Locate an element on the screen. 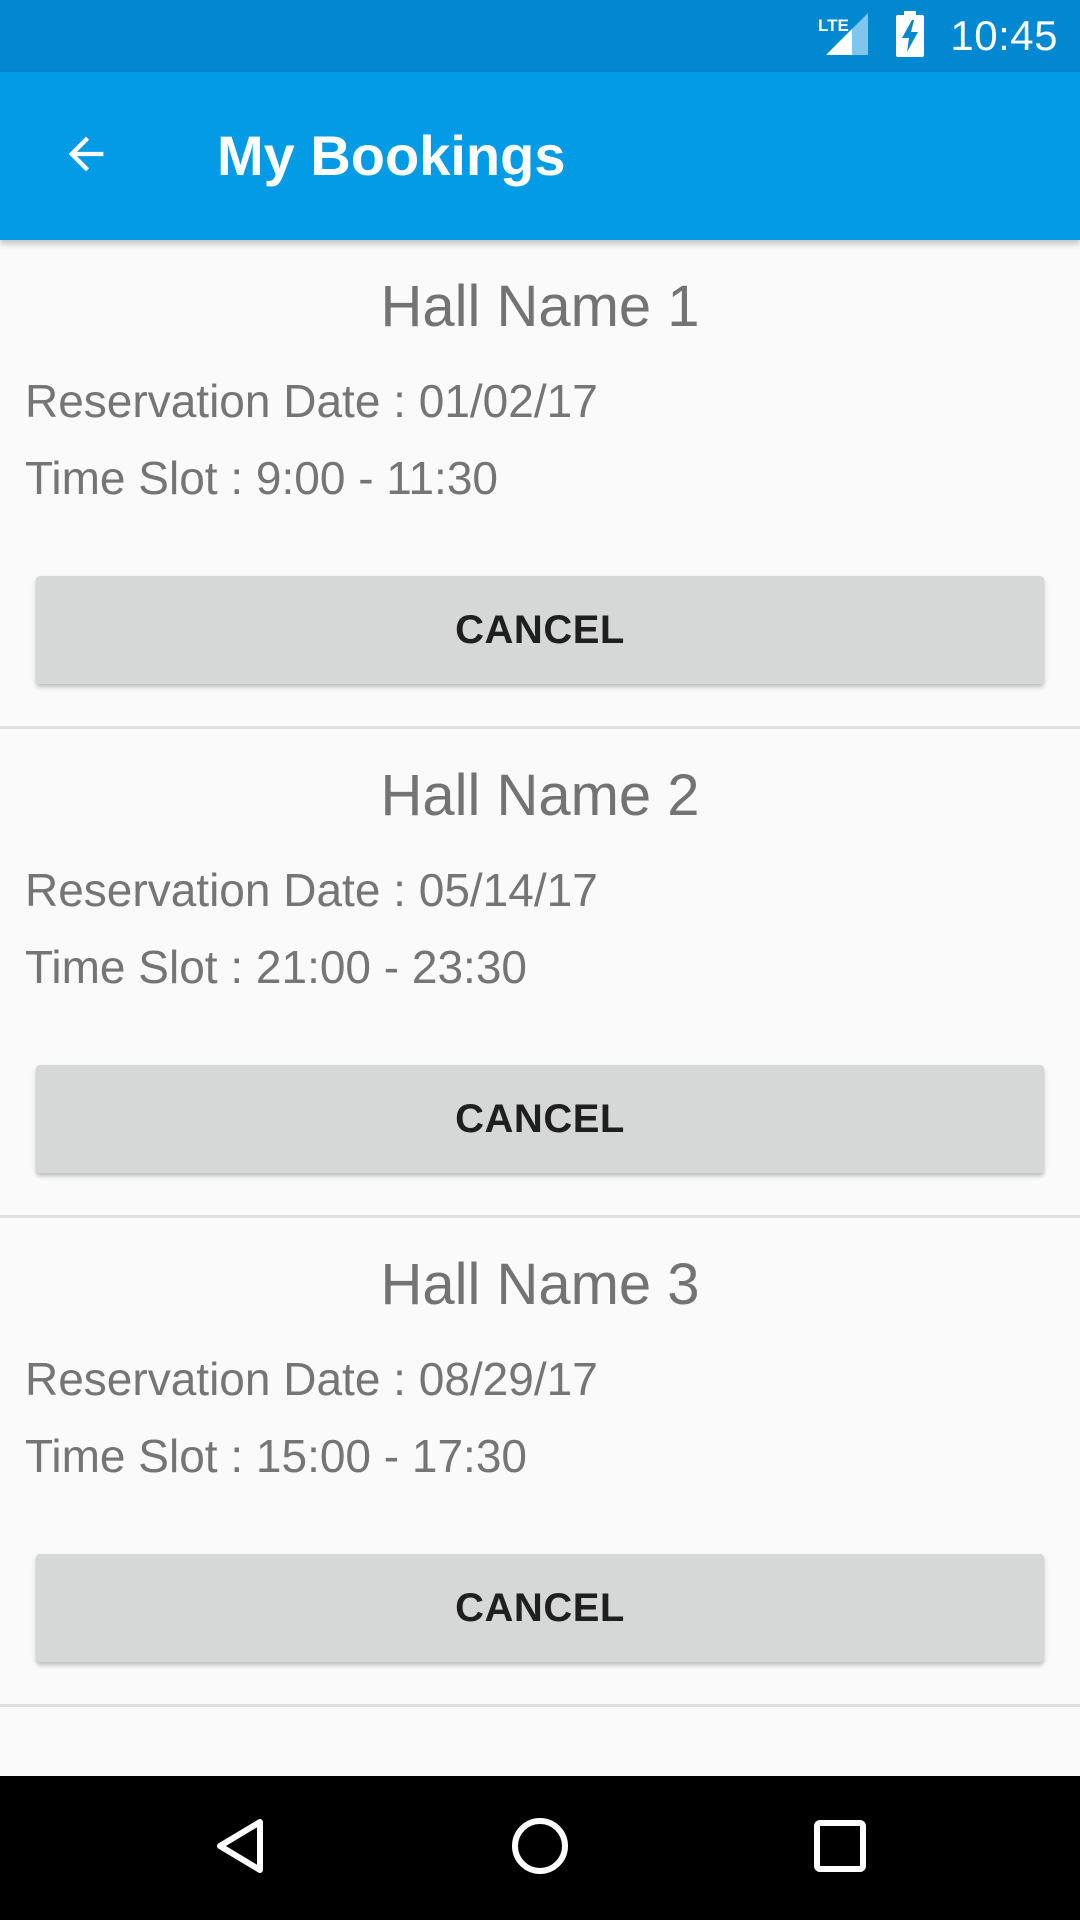 The image size is (1080, 1920). lte-label: LTE is located at coordinates (833, 25).